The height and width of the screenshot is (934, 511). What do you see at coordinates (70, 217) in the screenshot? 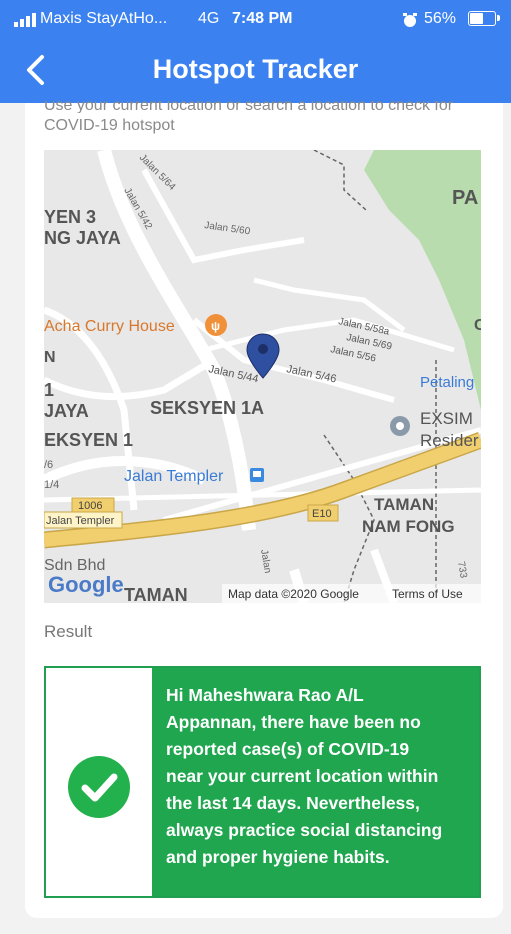
I see `map-label-yen3: YEN 3` at bounding box center [70, 217].